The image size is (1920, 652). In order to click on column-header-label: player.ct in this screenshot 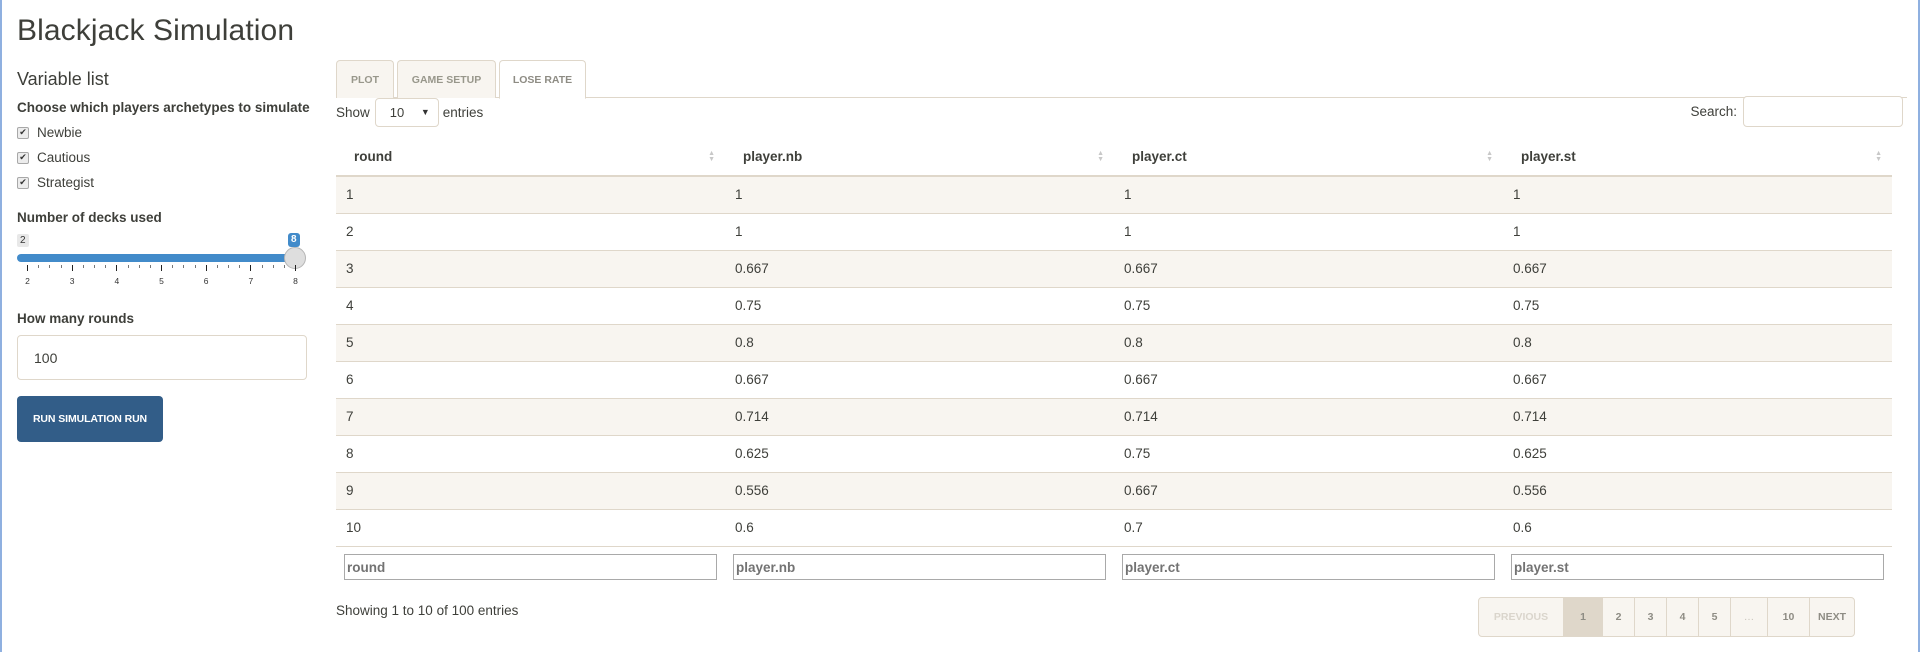, I will do `click(1159, 156)`.